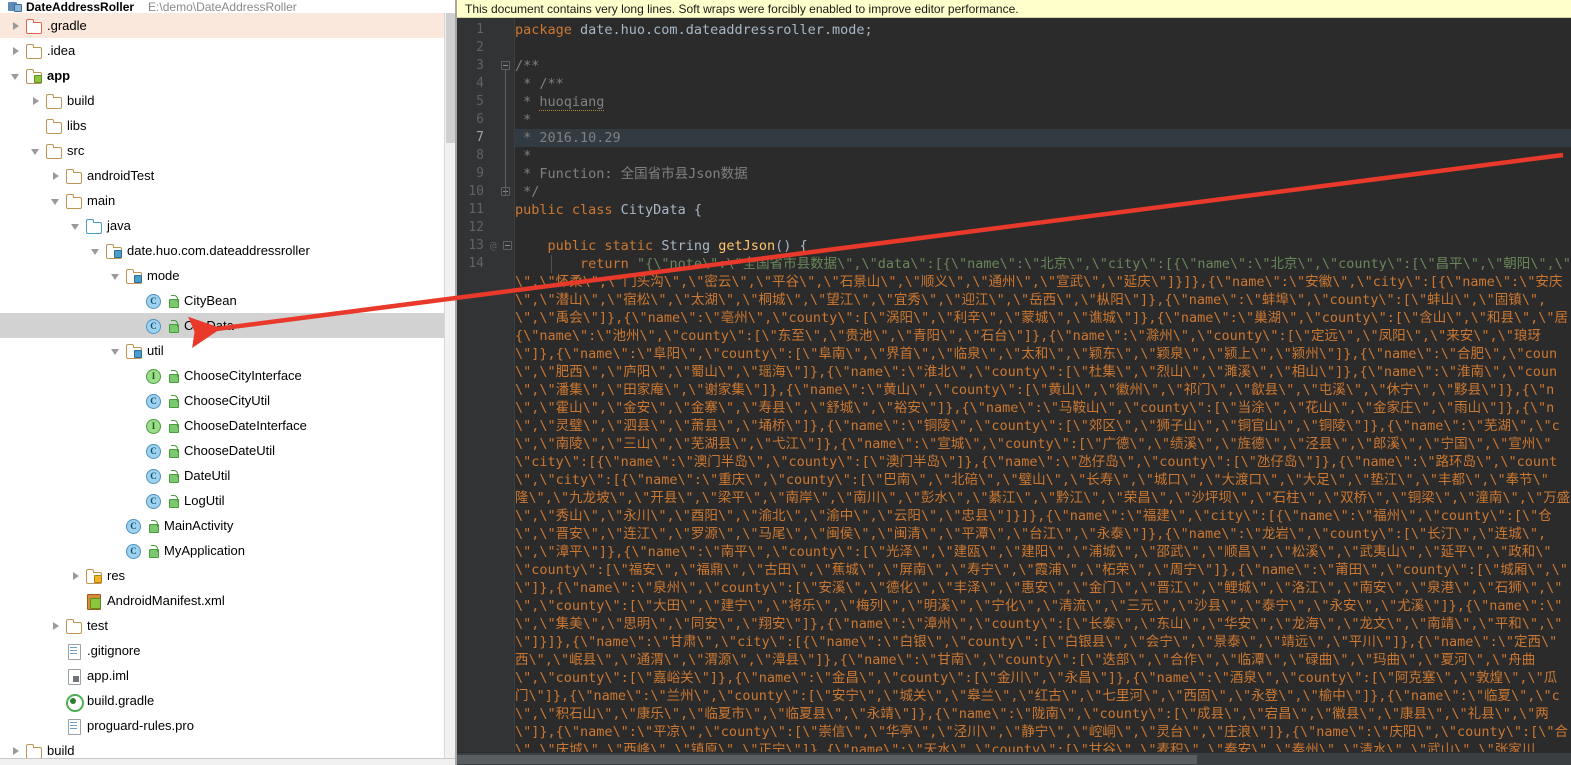  I want to click on tree-item-gradle: .gradle, so click(228, 25).